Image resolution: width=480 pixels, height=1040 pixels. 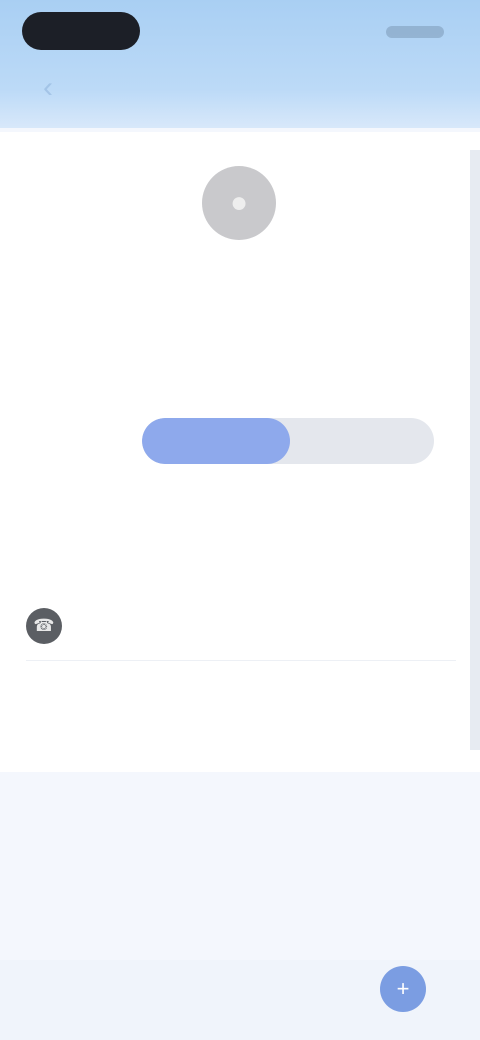 I want to click on status-indicators, so click(x=415, y=32).